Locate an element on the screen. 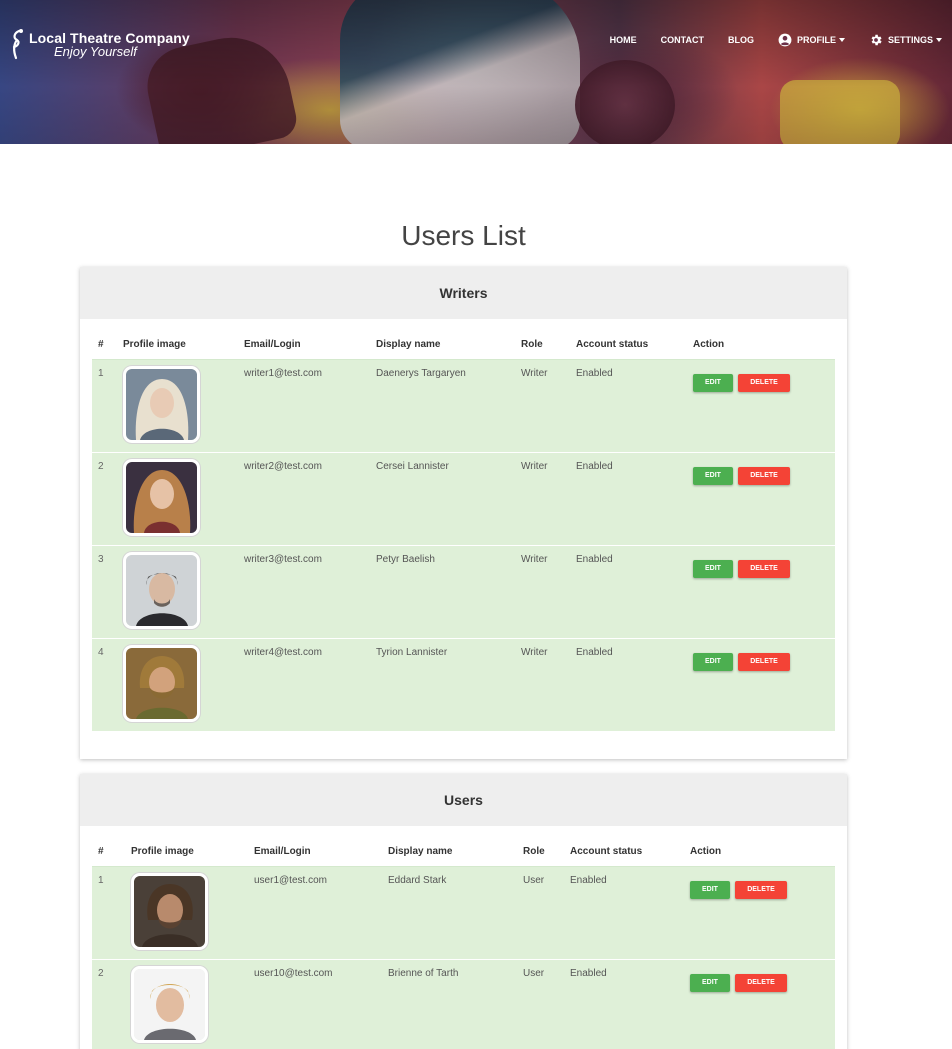 This screenshot has height=1049, width=952. row-display-name: Cersei Lannister is located at coordinates (442, 498).